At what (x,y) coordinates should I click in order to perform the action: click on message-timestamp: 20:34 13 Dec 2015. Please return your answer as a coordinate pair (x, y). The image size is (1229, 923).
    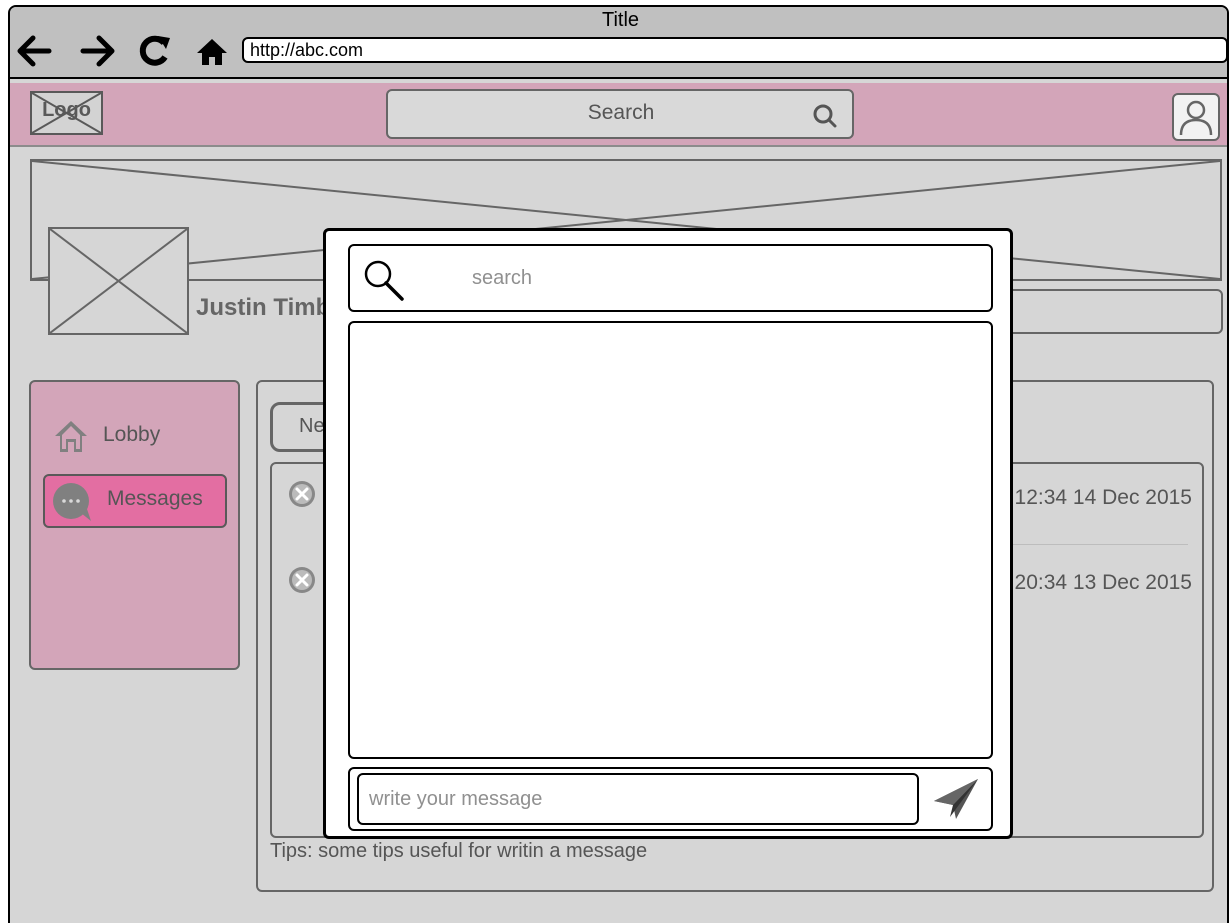
    Looking at the image, I should click on (1103, 582).